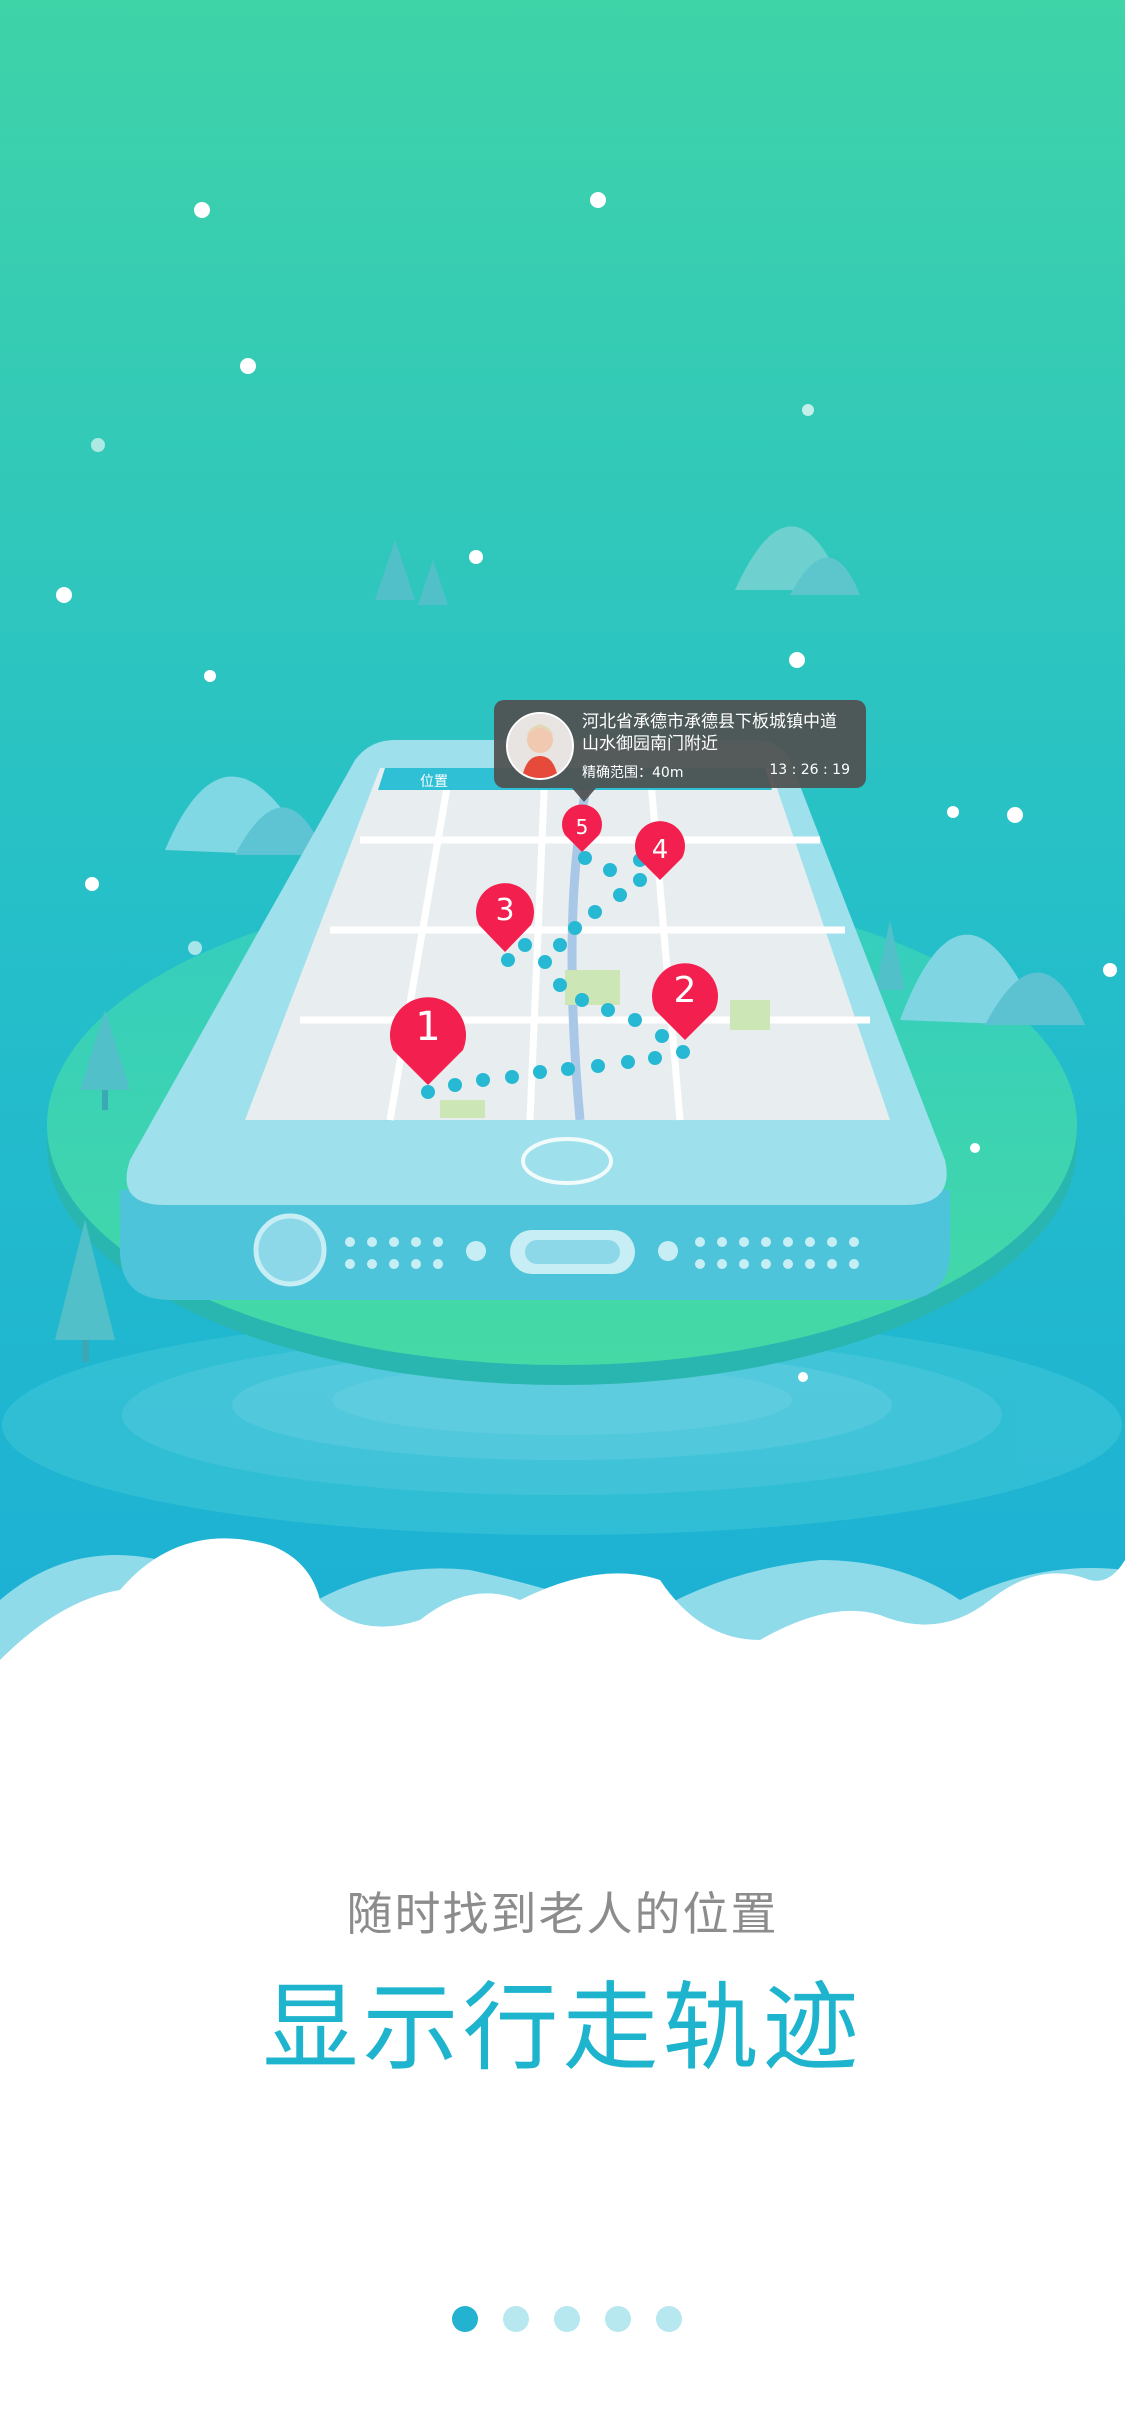 The width and height of the screenshot is (1125, 2435). I want to click on pin-label: 4, so click(660, 850).